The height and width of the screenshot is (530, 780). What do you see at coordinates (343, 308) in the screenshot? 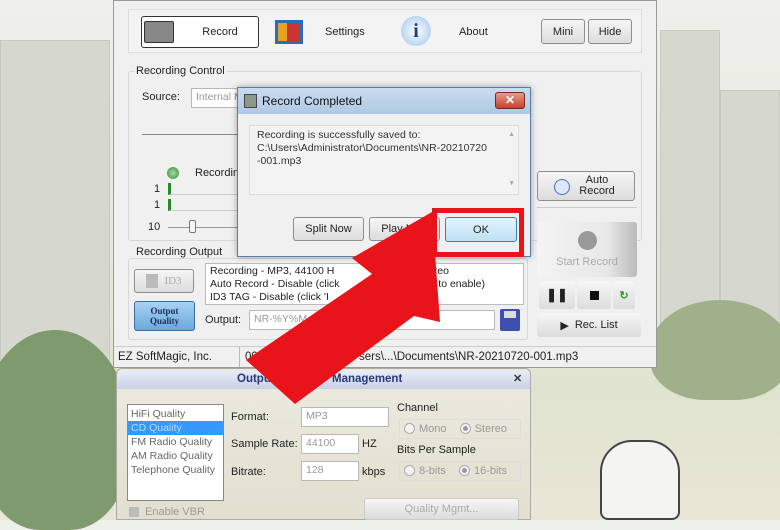
I see `red-arrow-icon` at bounding box center [343, 308].